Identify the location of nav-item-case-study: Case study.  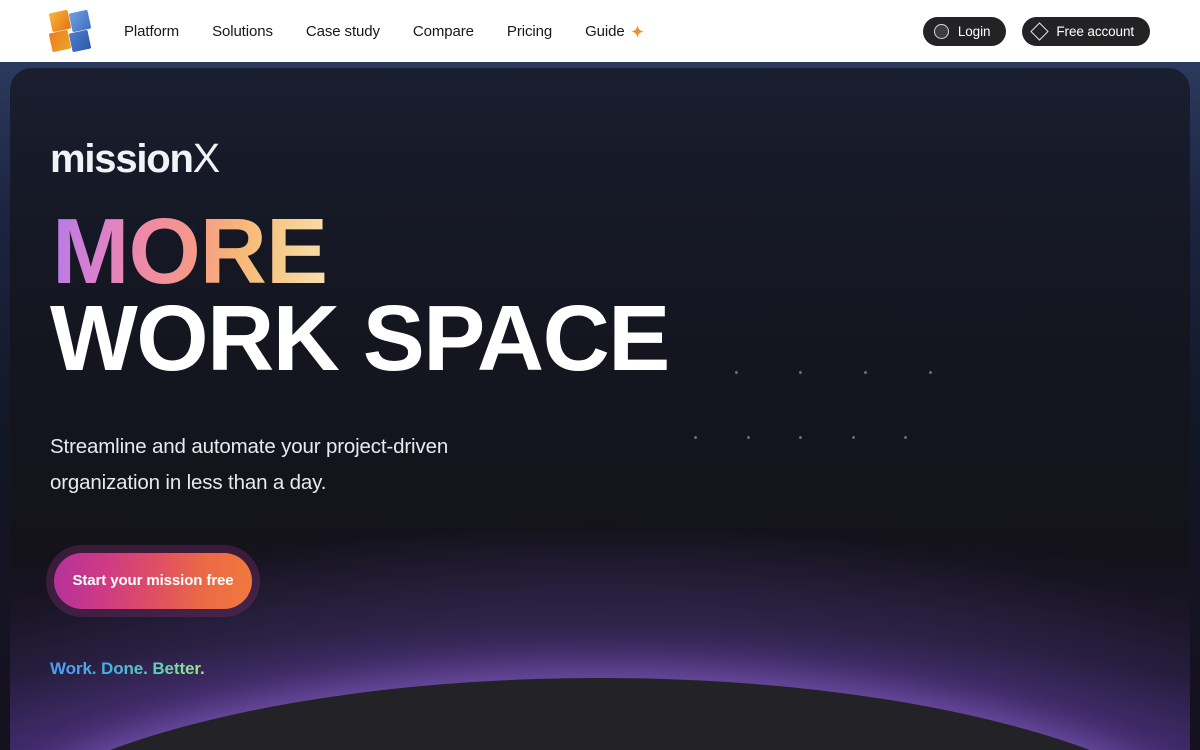
(343, 31).